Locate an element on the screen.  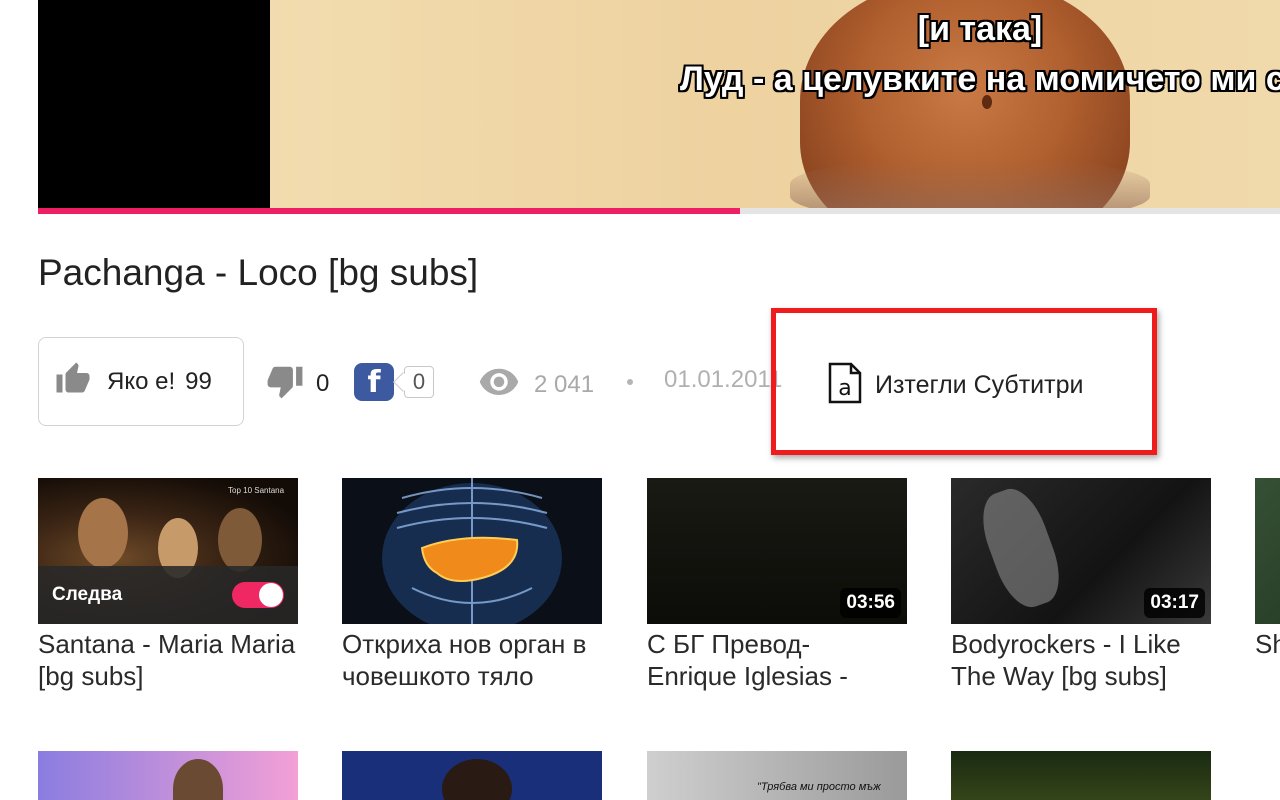
video-duration: 03:56 is located at coordinates (870, 603).